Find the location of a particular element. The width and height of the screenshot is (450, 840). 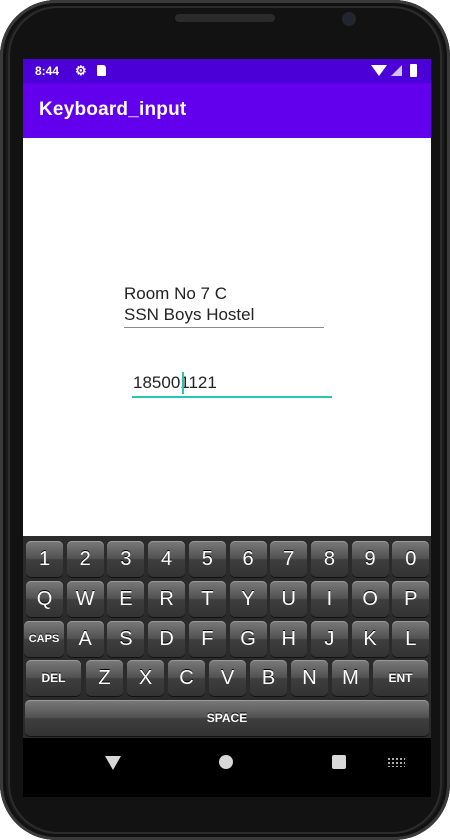

key-k: K is located at coordinates (370, 639).